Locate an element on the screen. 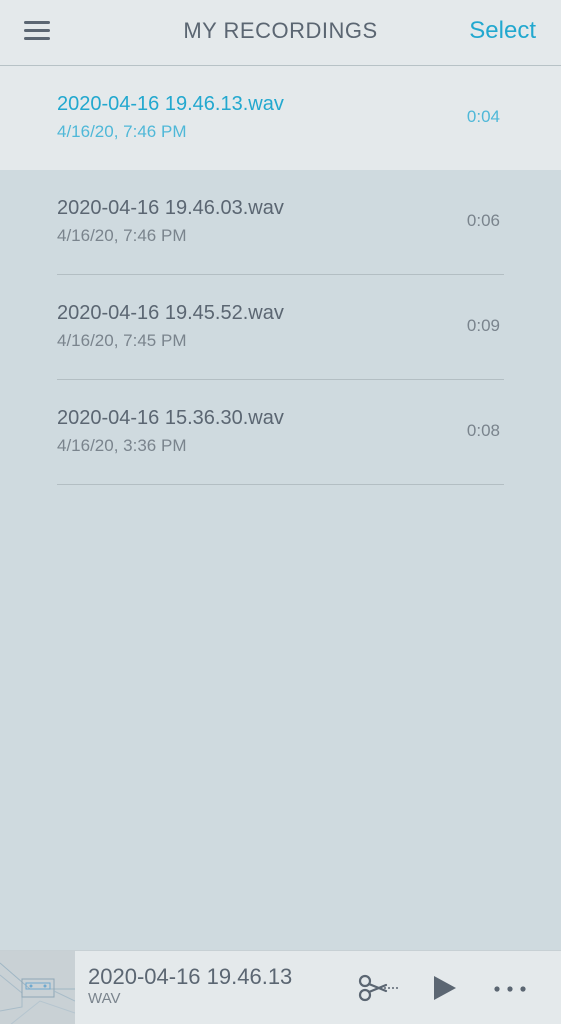  mini-player: 2020-04-16 19.46.13 WAV is located at coordinates (280, 987).